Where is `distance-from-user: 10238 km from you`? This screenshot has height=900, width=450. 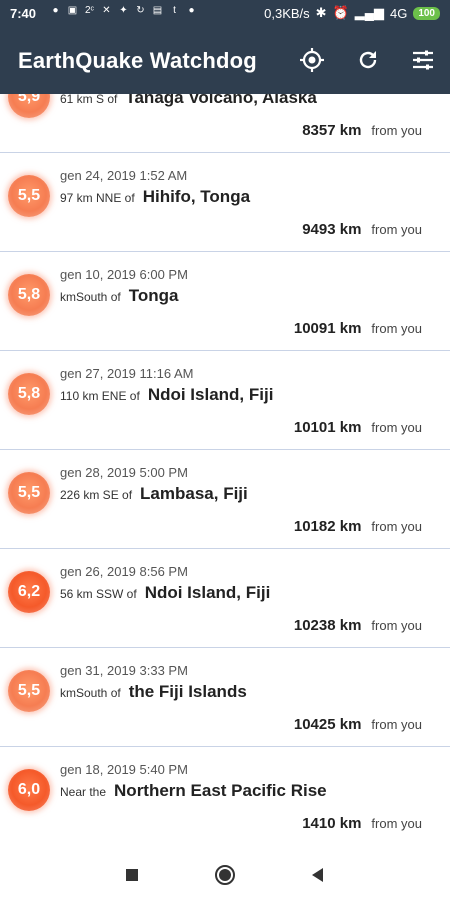
distance-from-user: 10238 km from you is located at coordinates (358, 625).